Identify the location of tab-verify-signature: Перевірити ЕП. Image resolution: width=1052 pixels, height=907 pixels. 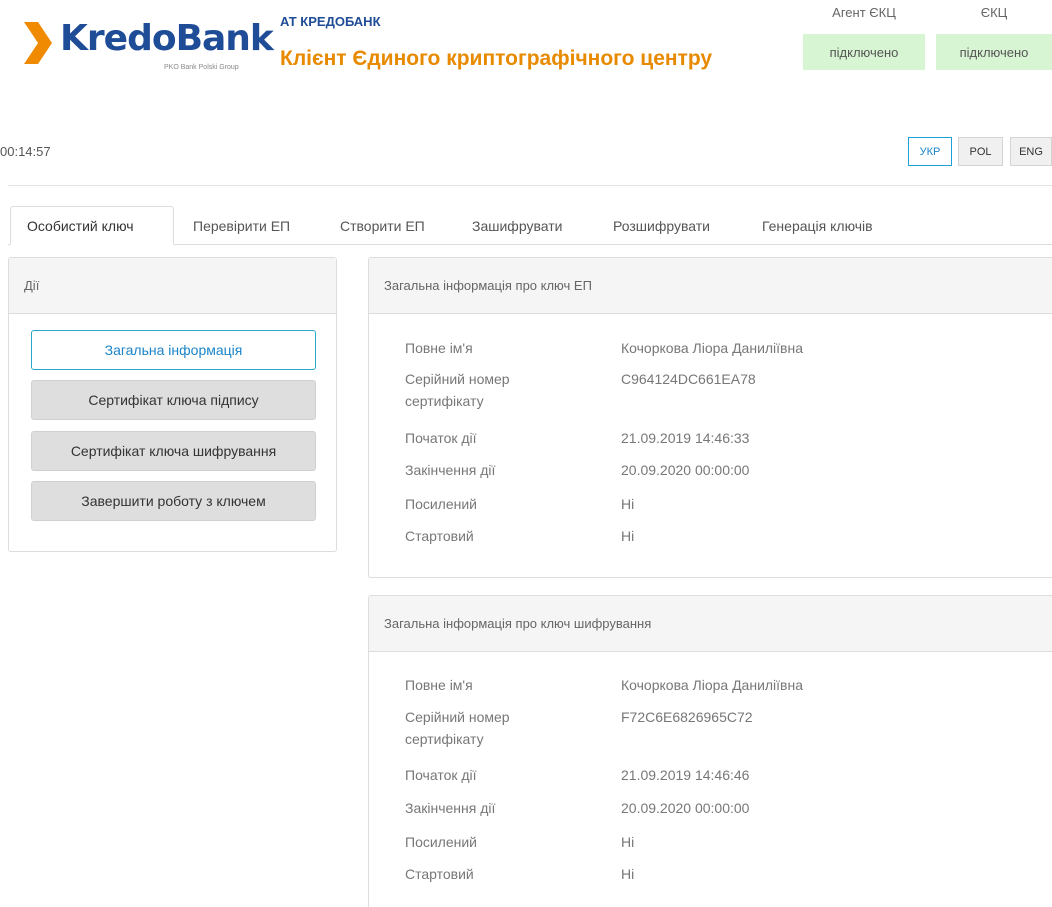
(241, 225).